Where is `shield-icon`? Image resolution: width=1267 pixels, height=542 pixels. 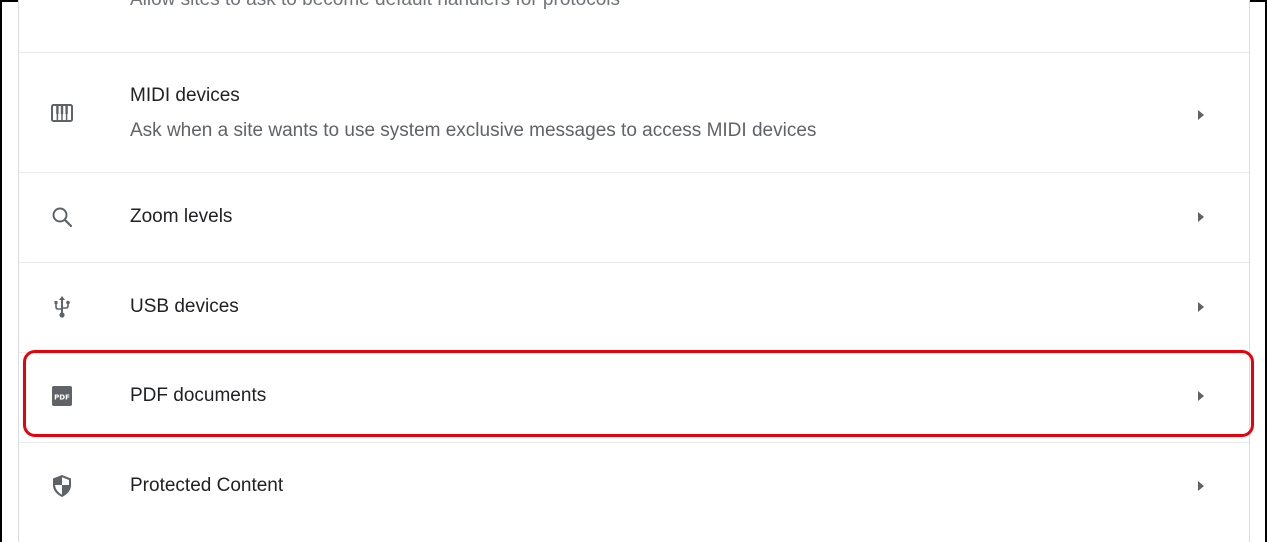
shield-icon is located at coordinates (62, 486).